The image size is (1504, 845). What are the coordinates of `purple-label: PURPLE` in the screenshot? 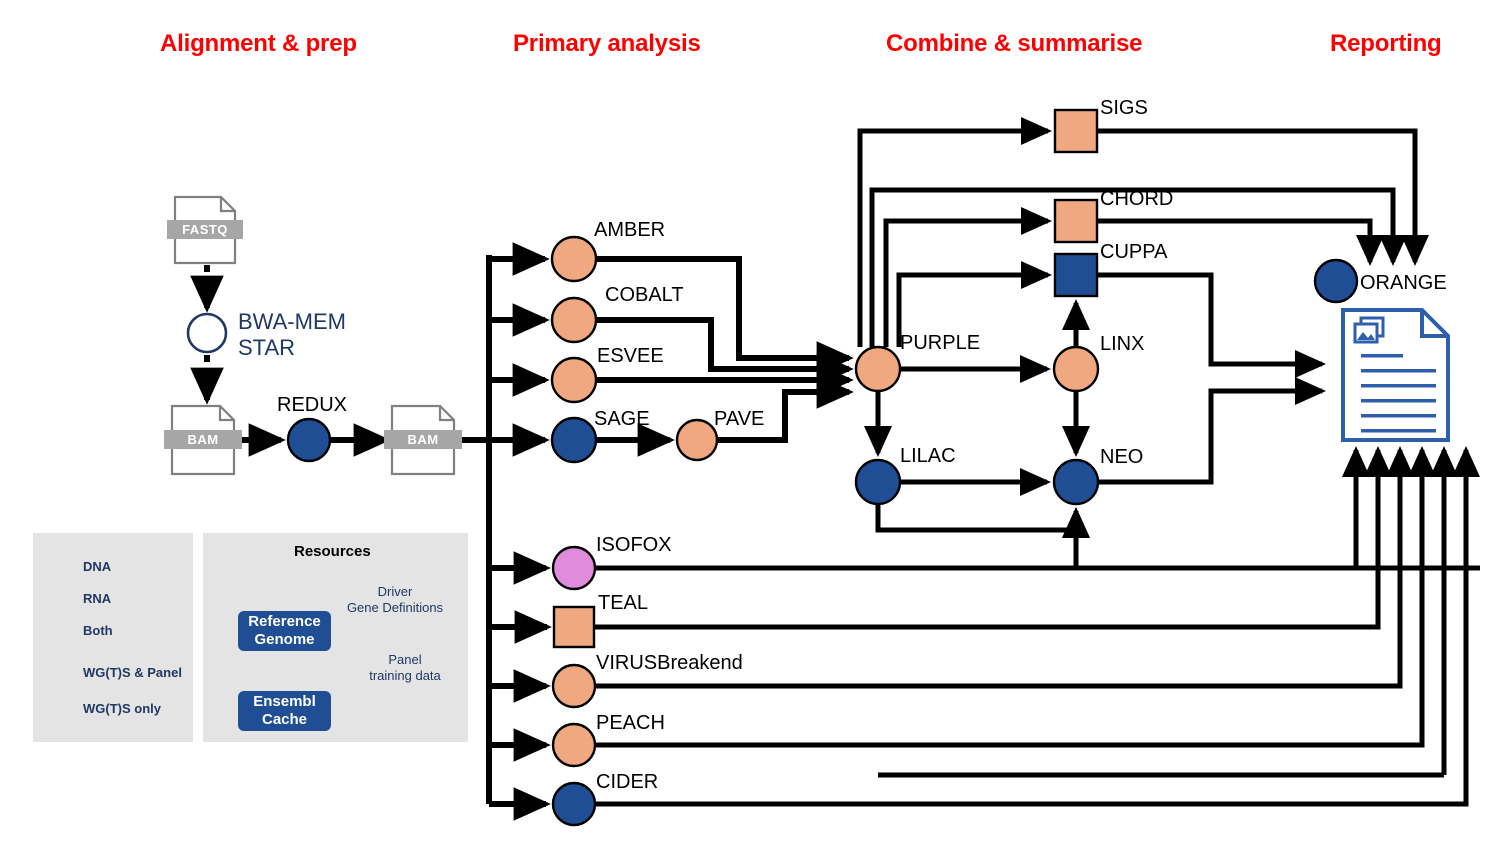 It's located at (940, 343).